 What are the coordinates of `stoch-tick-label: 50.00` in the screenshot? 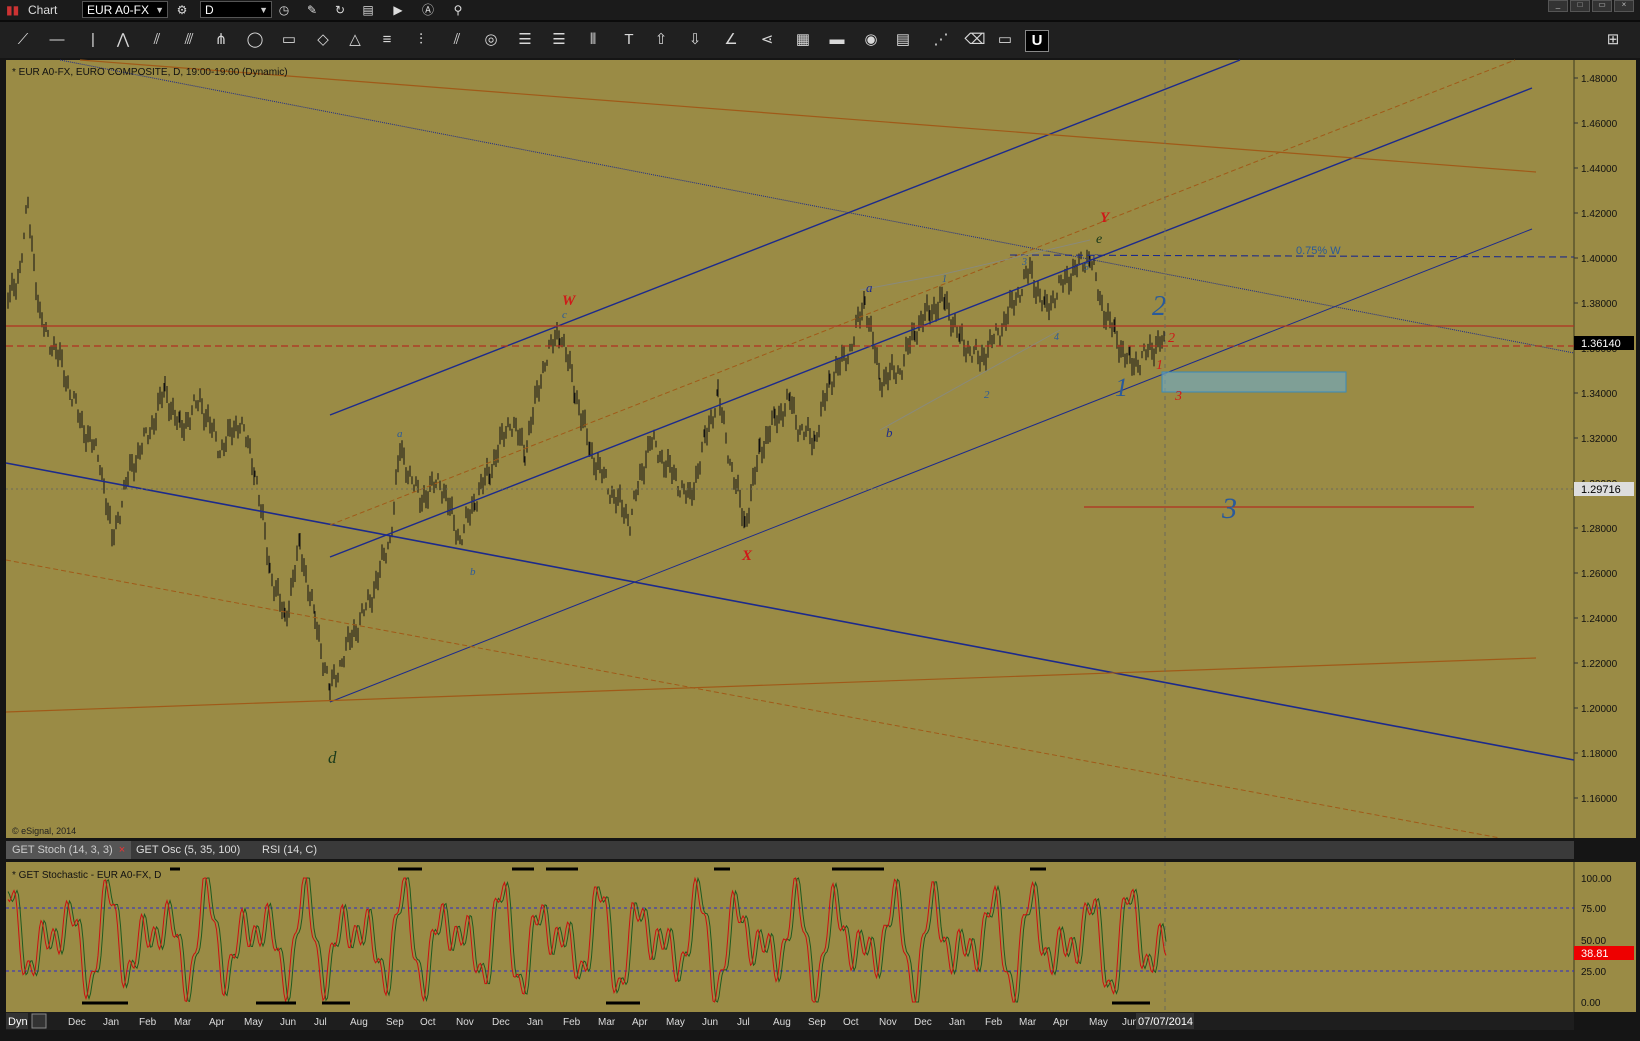 It's located at (1593, 941).